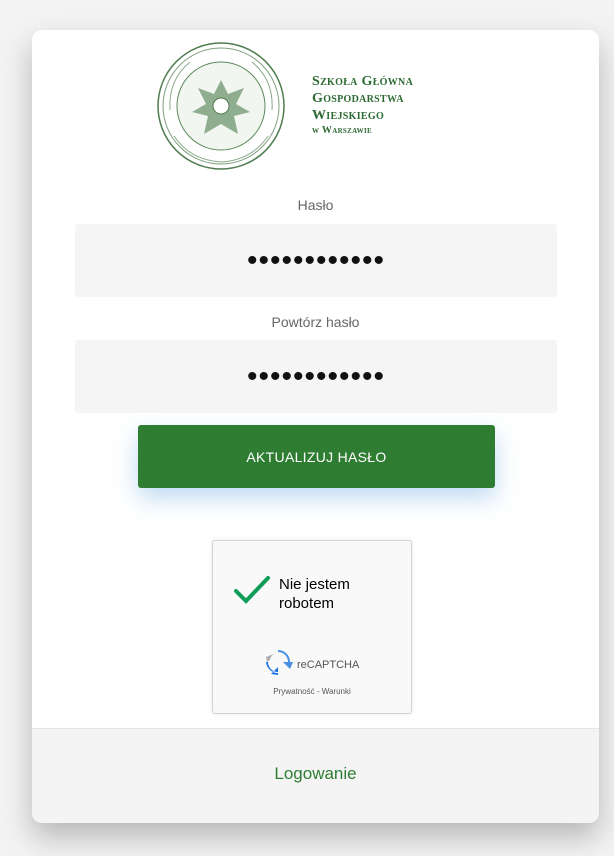 The image size is (614, 856). I want to click on university-seal-icon, so click(221, 106).